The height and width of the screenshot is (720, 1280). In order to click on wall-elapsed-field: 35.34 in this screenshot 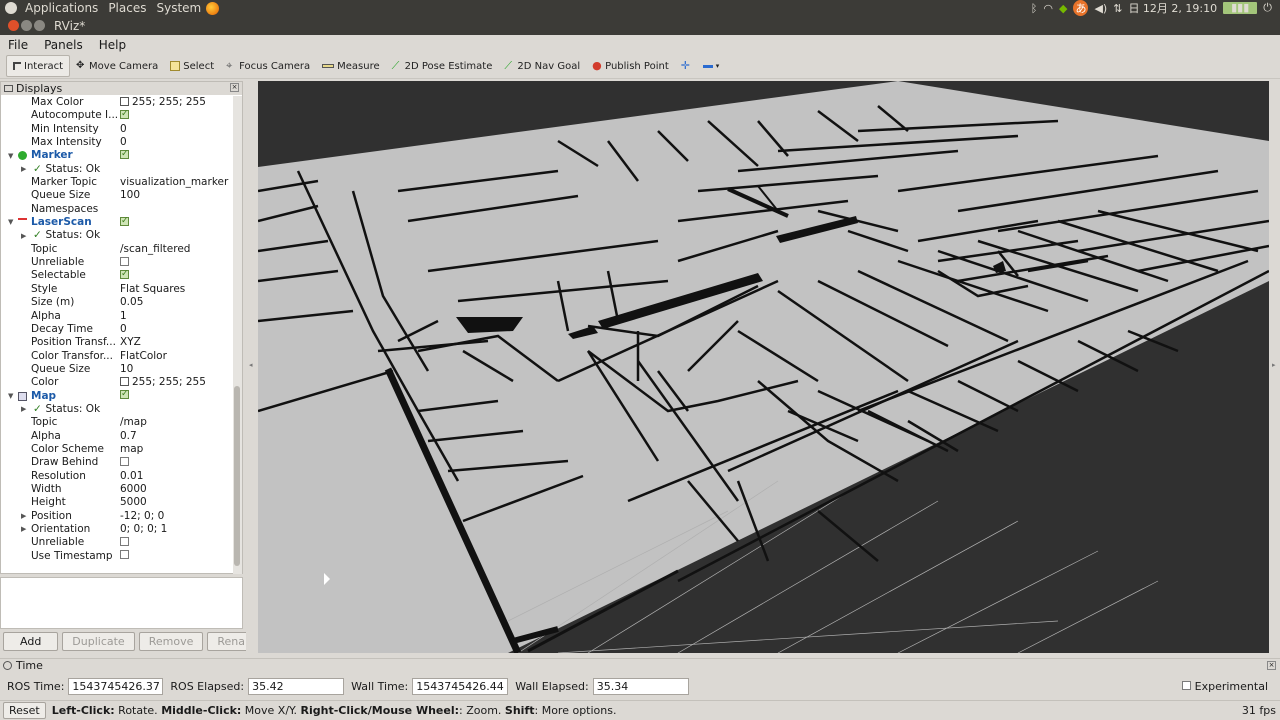, I will do `click(640, 686)`.